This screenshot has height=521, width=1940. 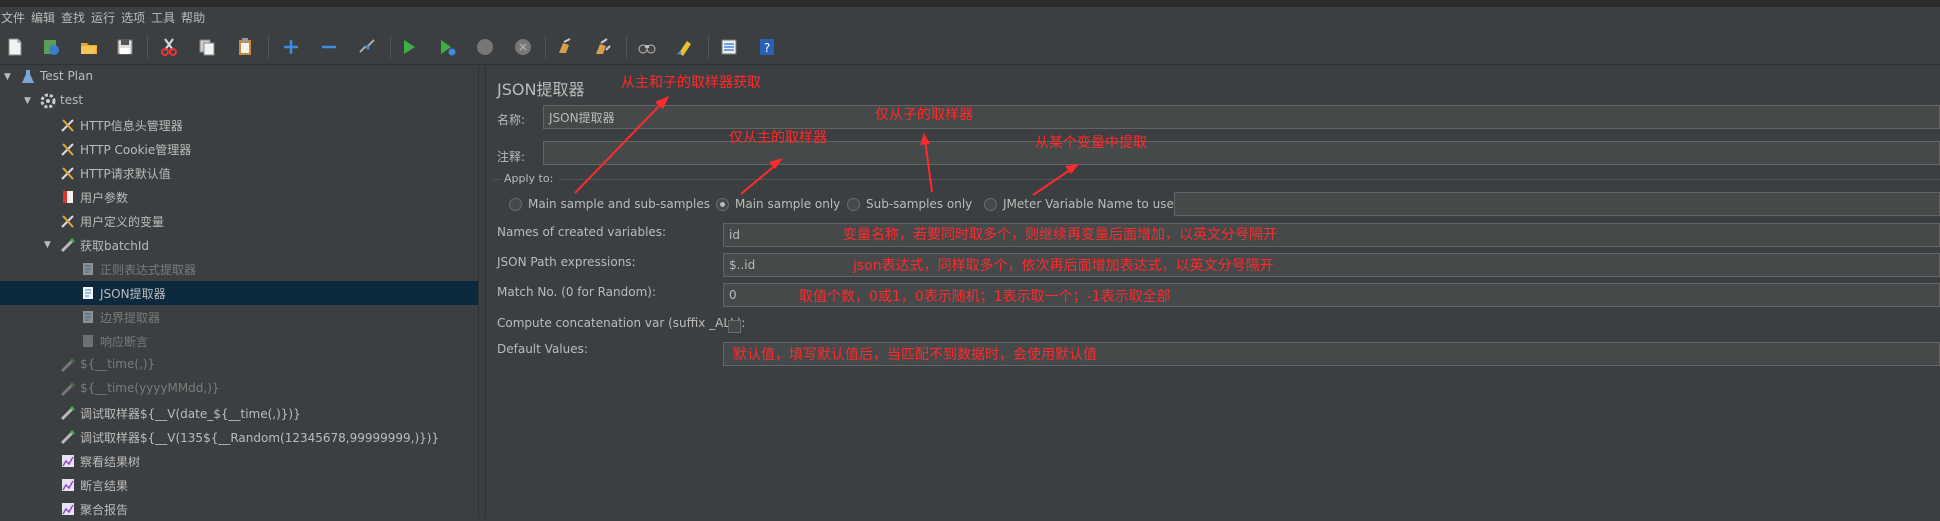 What do you see at coordinates (853, 204) in the screenshot?
I see `radio-sub-only` at bounding box center [853, 204].